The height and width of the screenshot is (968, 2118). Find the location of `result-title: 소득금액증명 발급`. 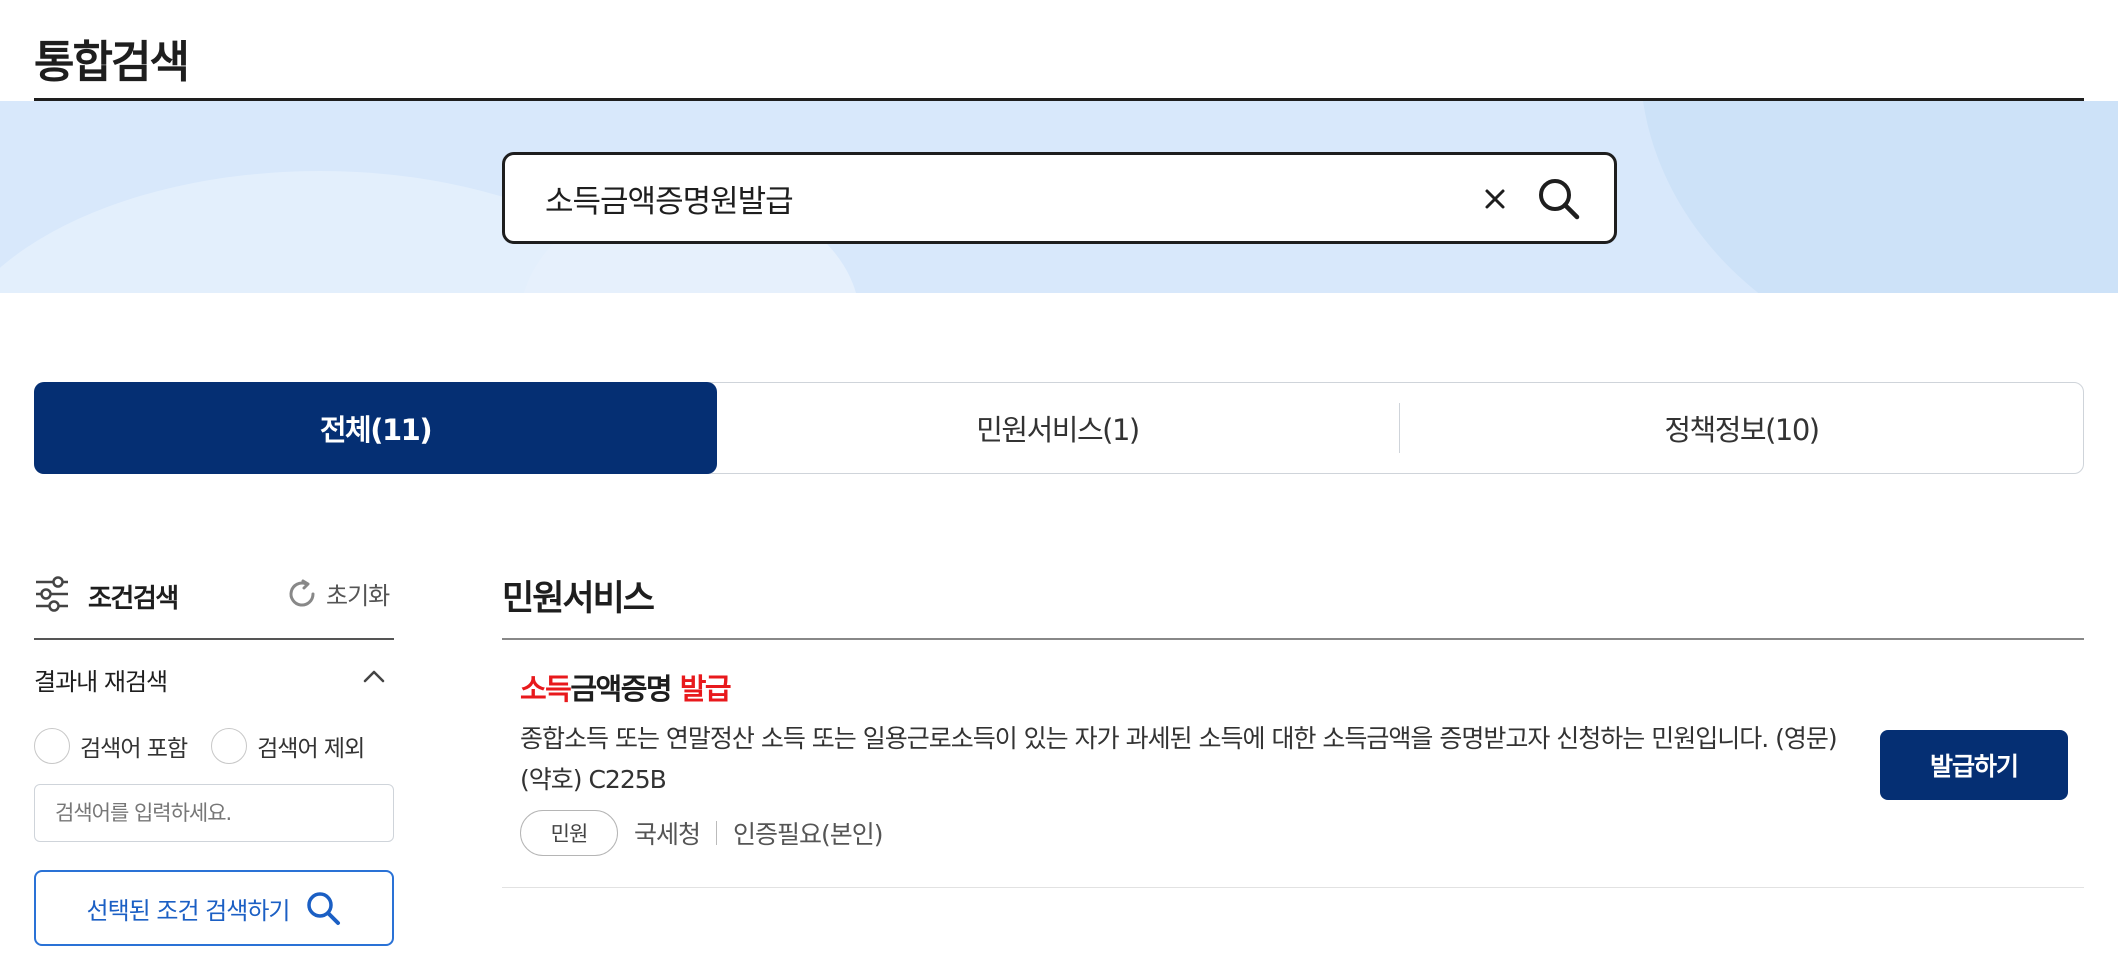

result-title: 소득금액증명 발급 is located at coordinates (626, 687).